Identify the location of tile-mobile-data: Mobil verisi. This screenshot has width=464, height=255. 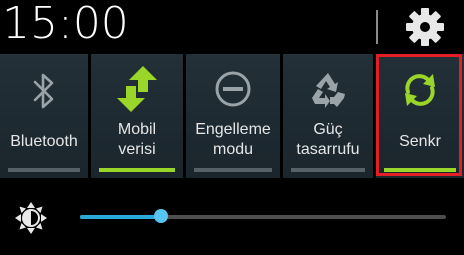
(137, 116).